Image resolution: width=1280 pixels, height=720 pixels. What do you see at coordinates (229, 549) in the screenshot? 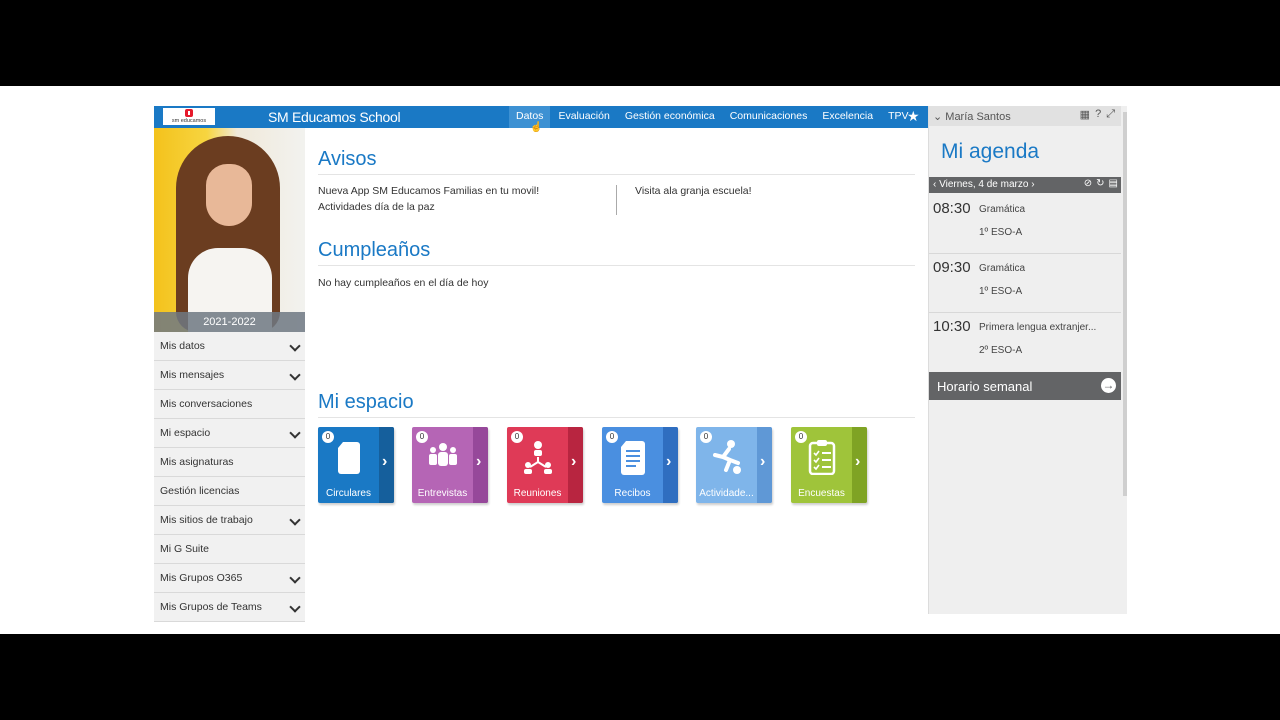
I see `sidebar-item-mi-g-suite: Mi G Suite` at bounding box center [229, 549].